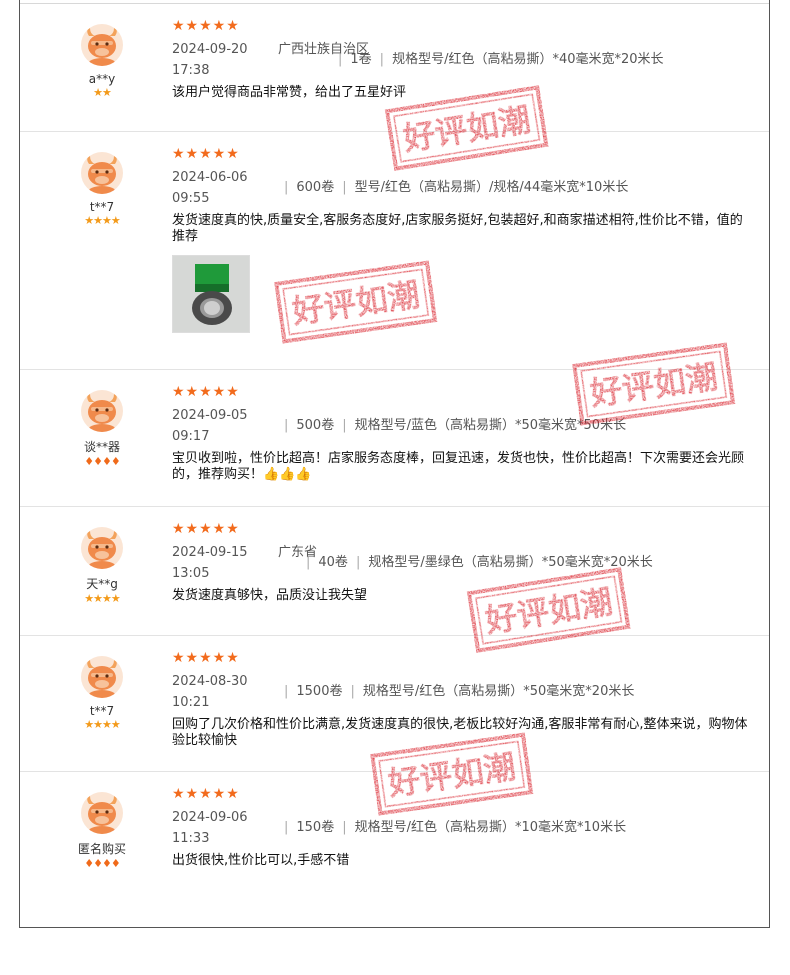  Describe the element at coordinates (211, 294) in the screenshot. I see `review-photo` at that location.